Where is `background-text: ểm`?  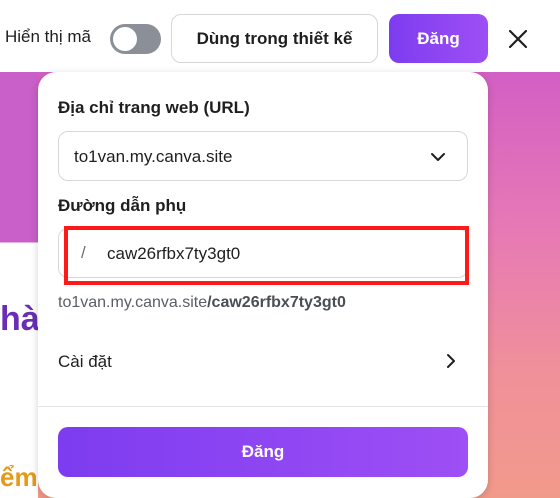 background-text: ểm is located at coordinates (19, 477).